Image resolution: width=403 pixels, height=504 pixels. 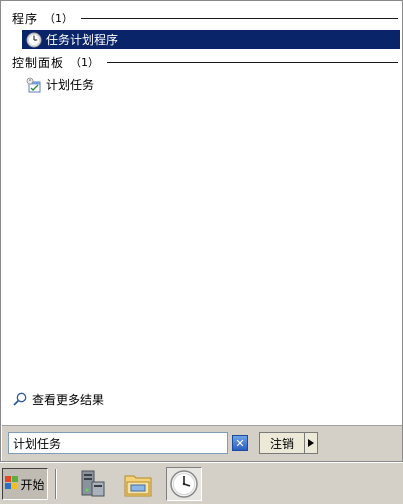 I want to click on control-panel-group-count: （1）, so click(x=85, y=62).